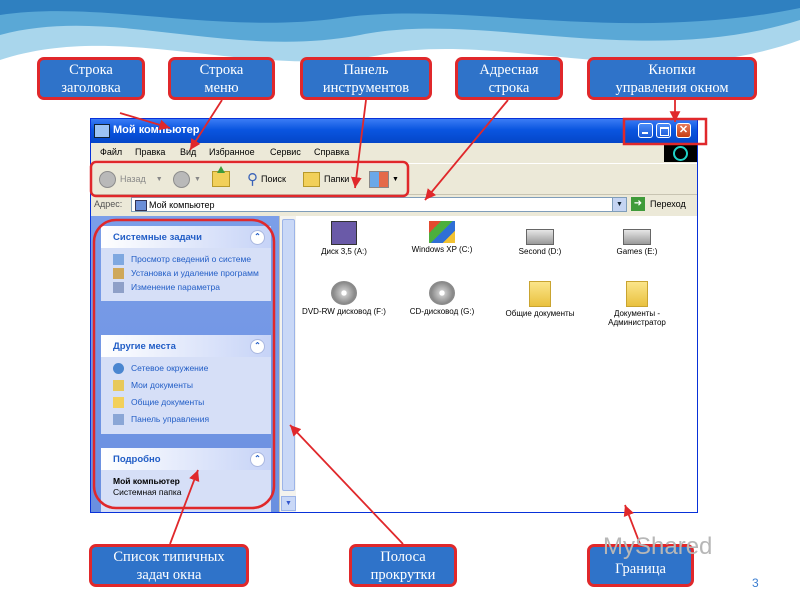 The height and width of the screenshot is (600, 800). Describe the element at coordinates (466, 150) in the screenshot. I see `arrow-address-bar` at that location.